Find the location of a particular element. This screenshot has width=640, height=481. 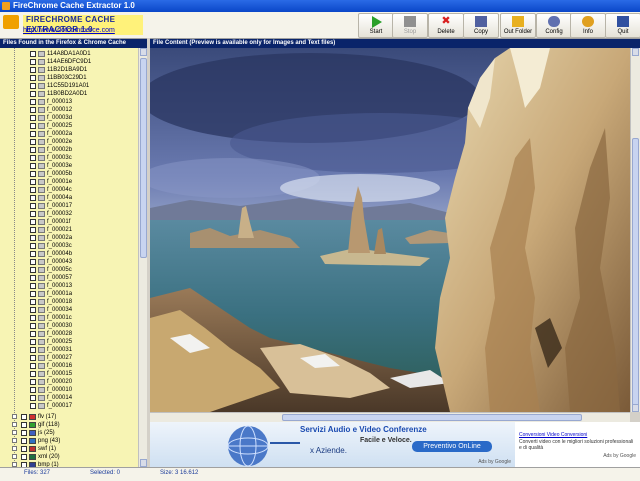

text-ad-link: Conversioni Video Conversioni is located at coordinates (553, 435).